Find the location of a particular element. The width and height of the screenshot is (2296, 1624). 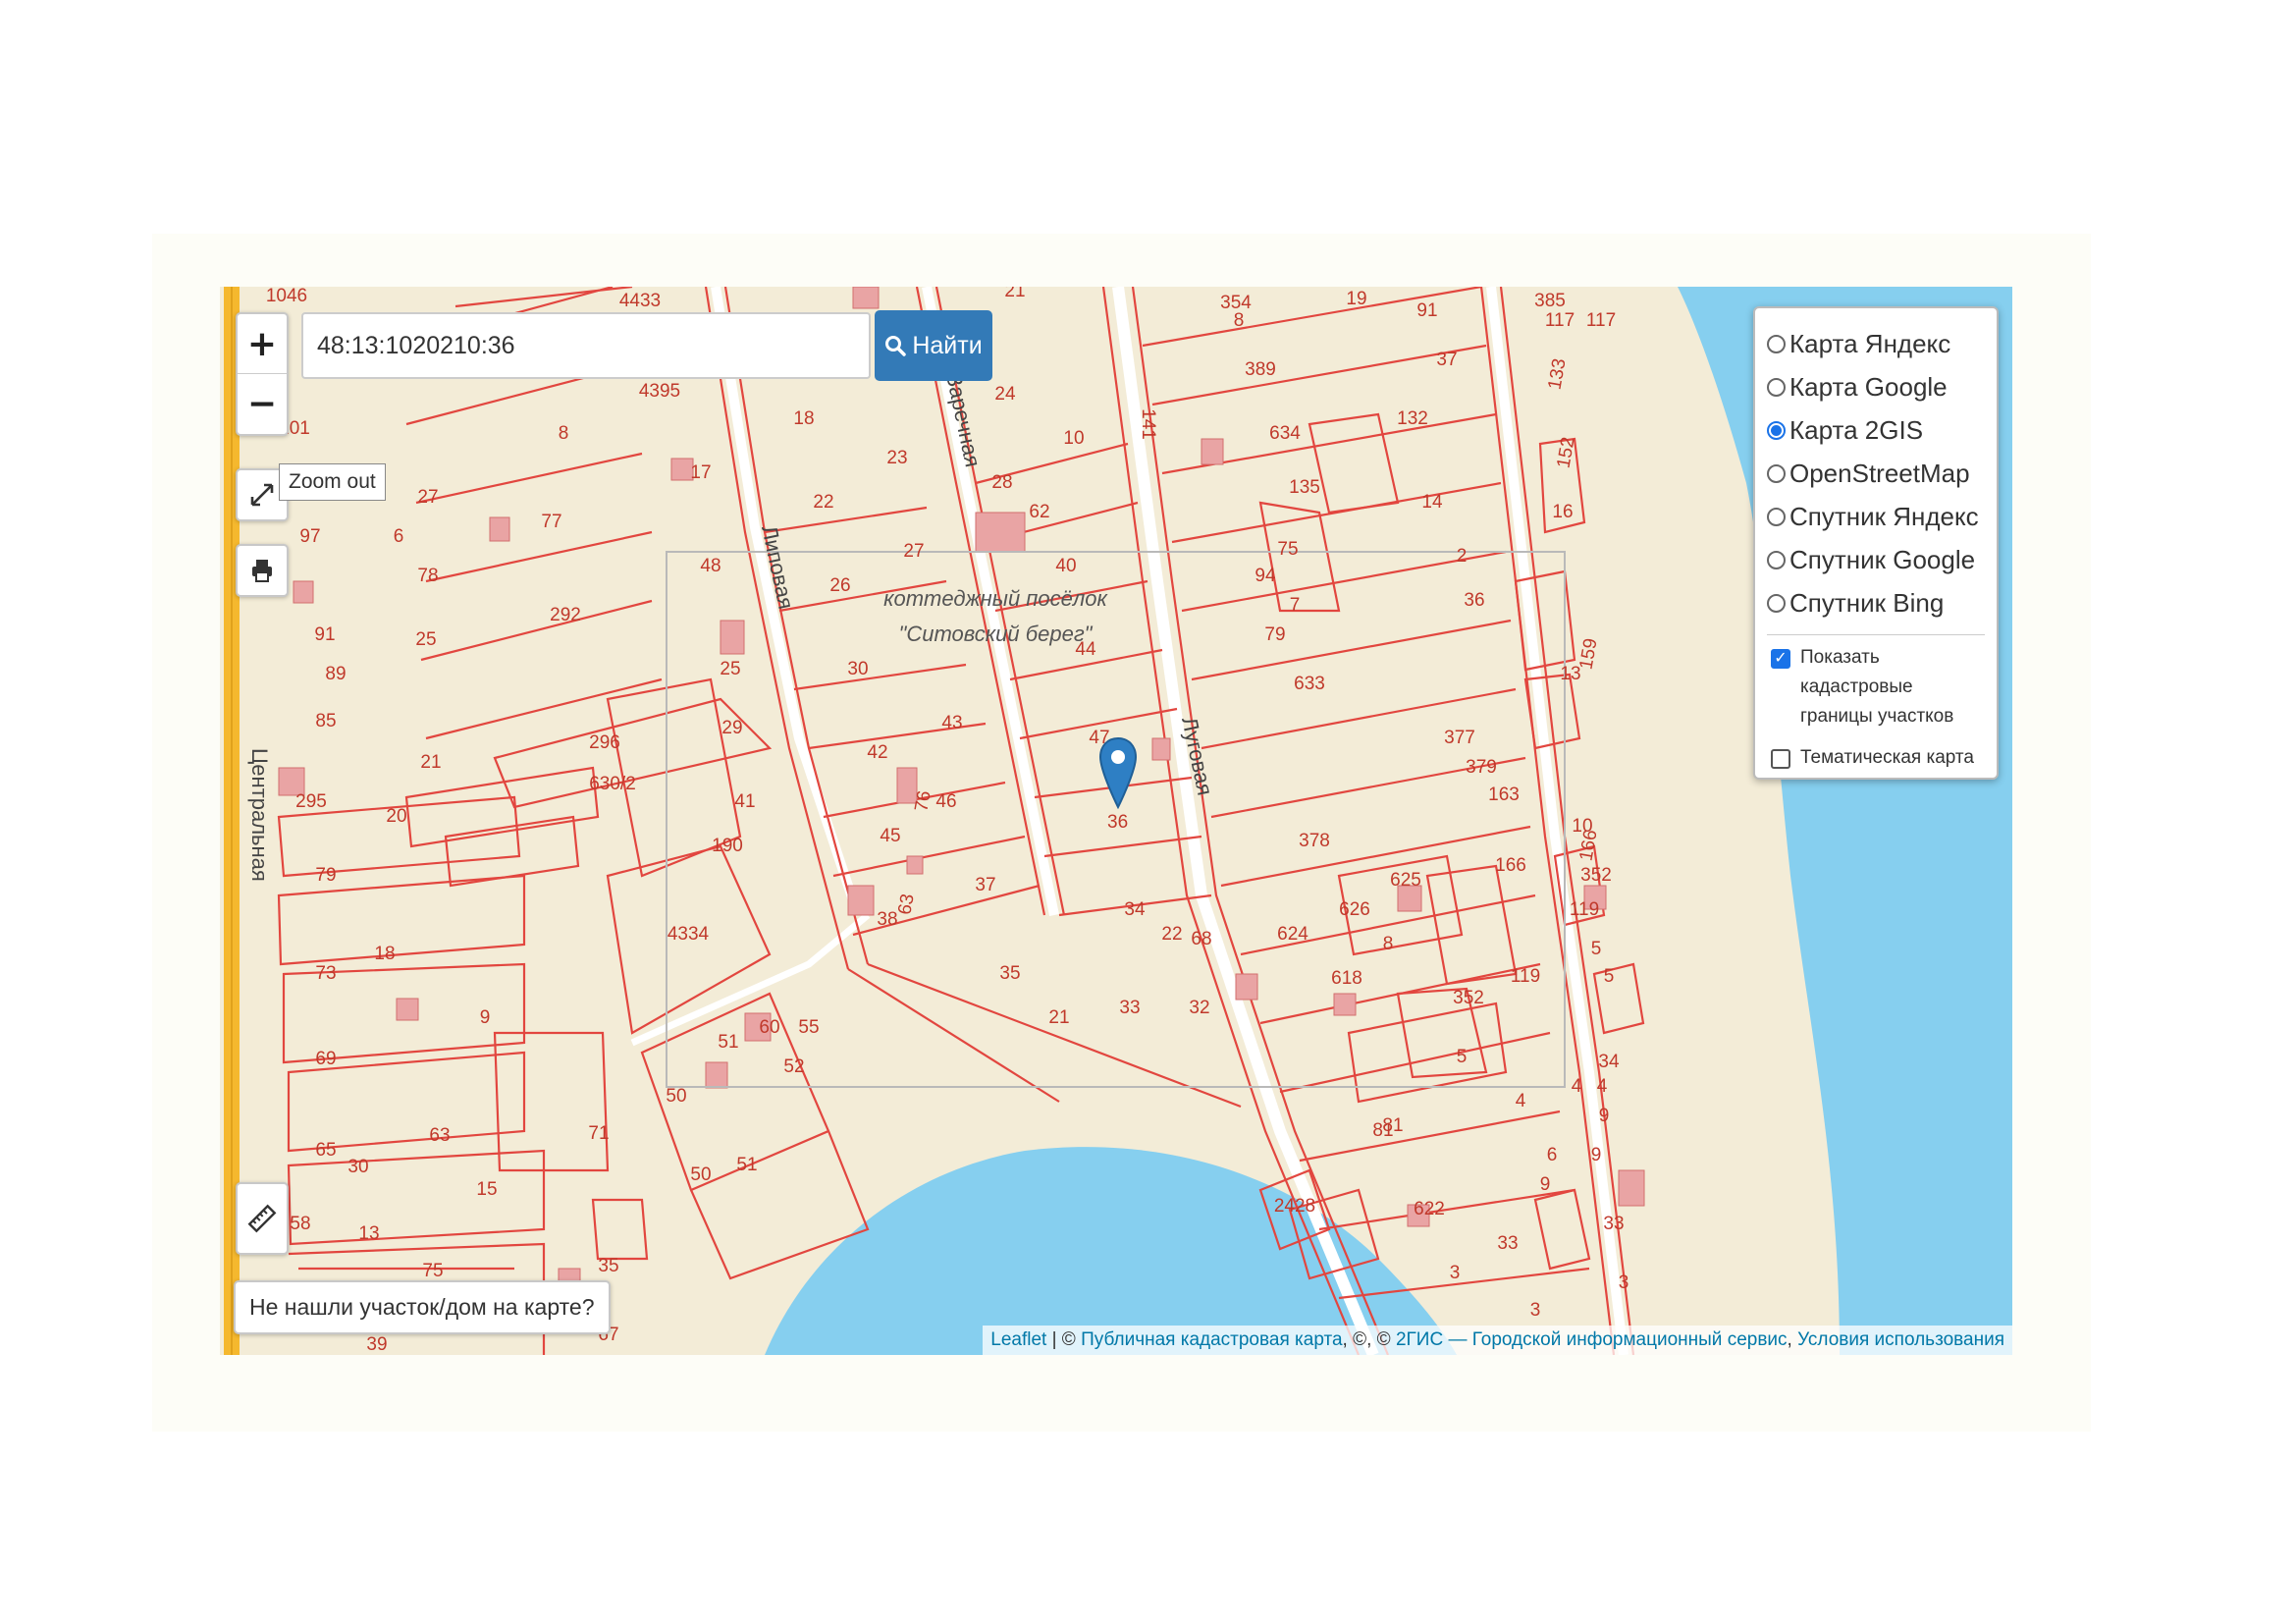

2gis-link: 2ГИС — Городской информационный сервис is located at coordinates (1592, 1339).